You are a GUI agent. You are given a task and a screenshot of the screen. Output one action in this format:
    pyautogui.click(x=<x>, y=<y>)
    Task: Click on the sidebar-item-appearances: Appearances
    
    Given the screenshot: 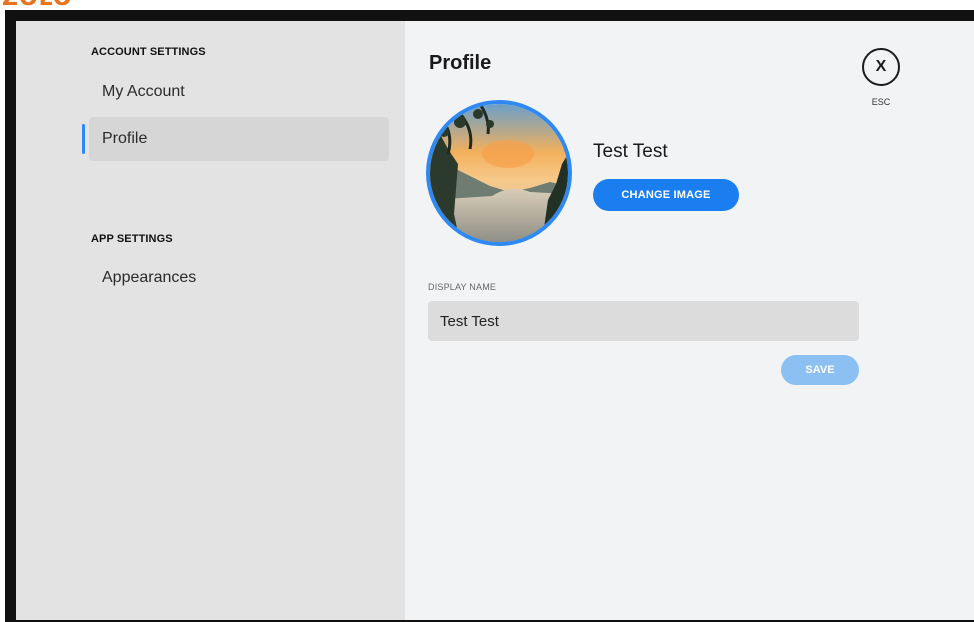 What is the action you would take?
    pyautogui.click(x=239, y=278)
    